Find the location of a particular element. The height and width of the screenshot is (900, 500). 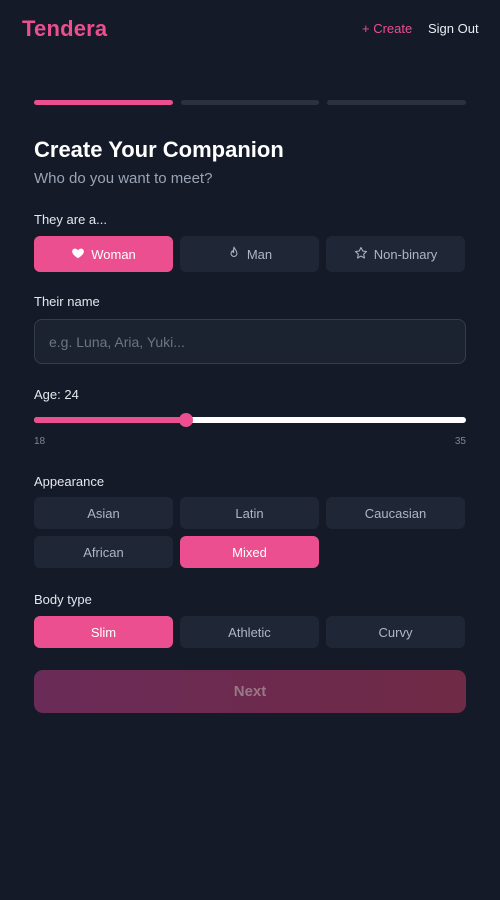

app-logo: Tendera is located at coordinates (64, 29).